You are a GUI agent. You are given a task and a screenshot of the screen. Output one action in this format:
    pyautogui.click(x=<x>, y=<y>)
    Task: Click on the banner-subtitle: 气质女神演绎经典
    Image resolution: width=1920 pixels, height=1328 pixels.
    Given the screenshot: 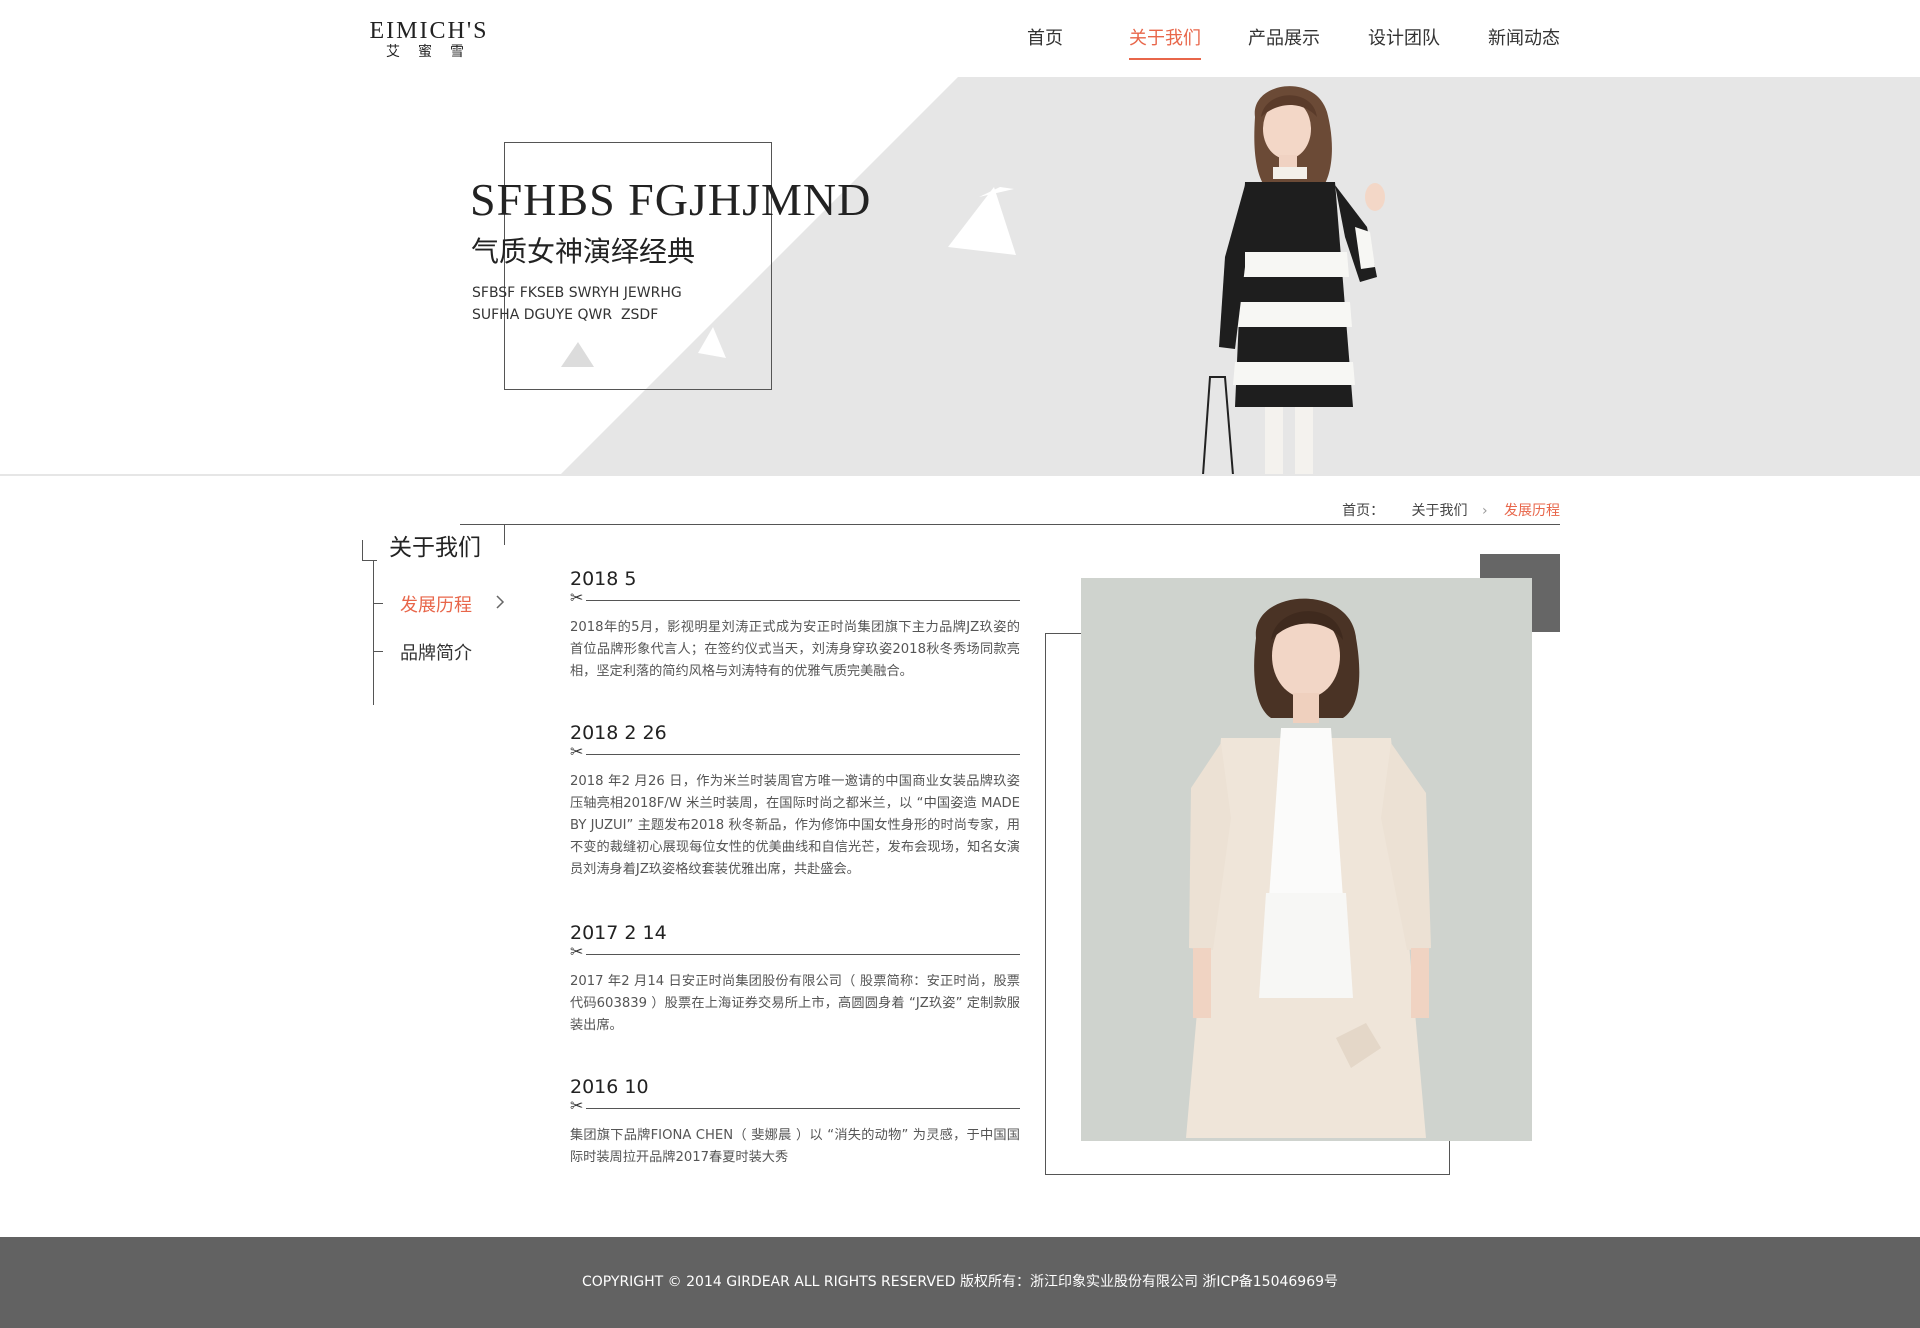 What is the action you would take?
    pyautogui.click(x=583, y=251)
    